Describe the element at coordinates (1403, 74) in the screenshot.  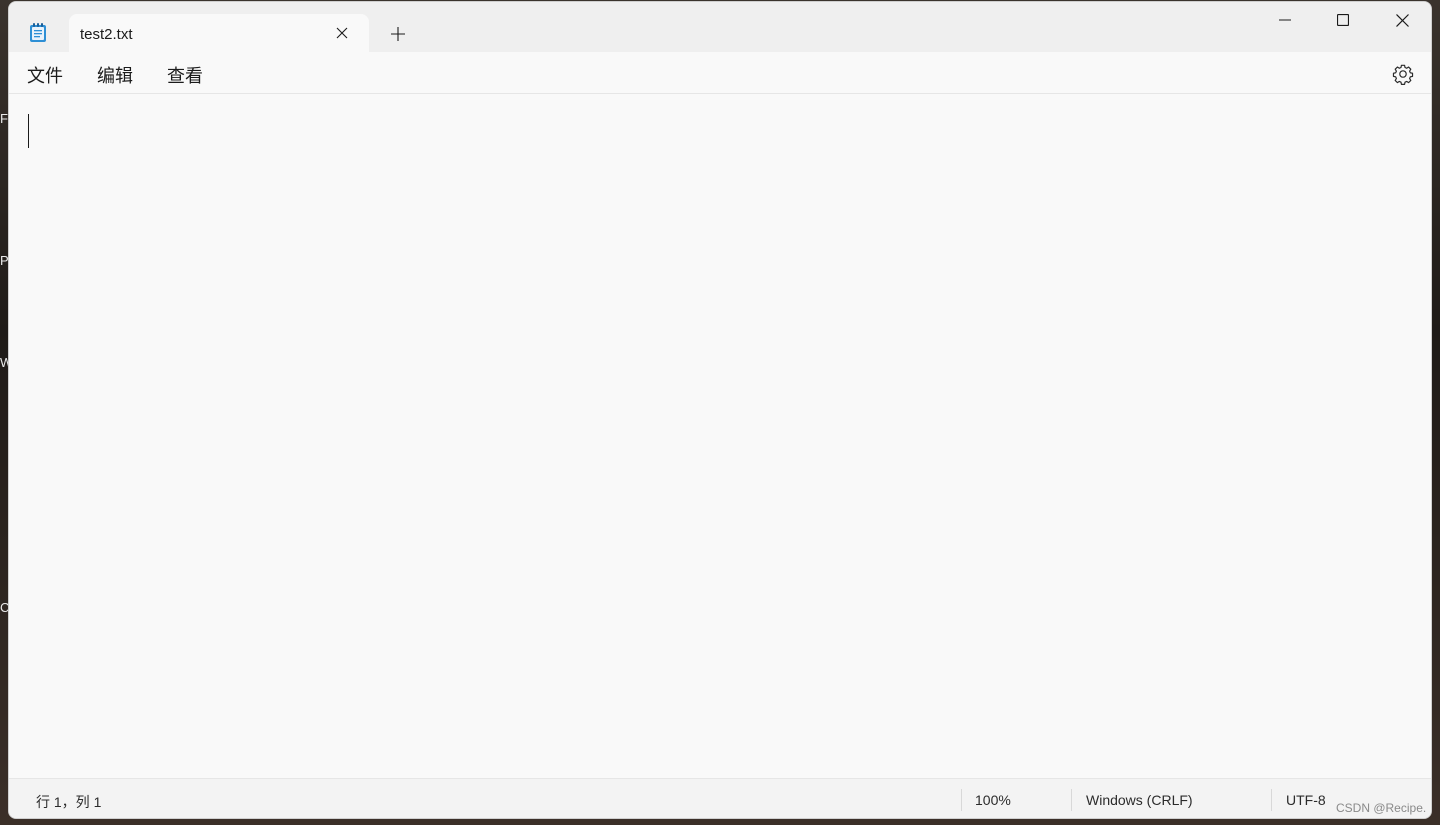
I see `gear-icon` at that location.